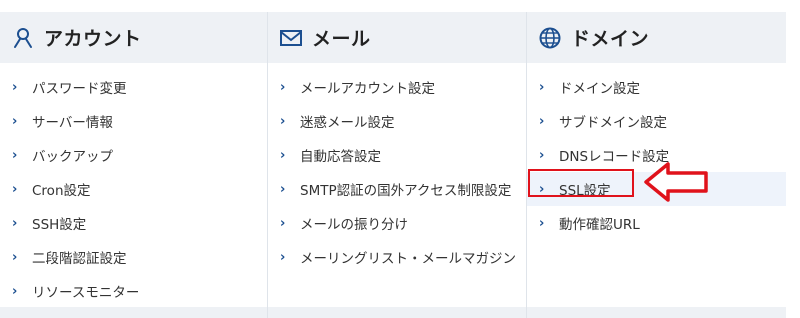  Describe the element at coordinates (79, 259) in the screenshot. I see `menu-item-label: 二段階認証設定` at that location.